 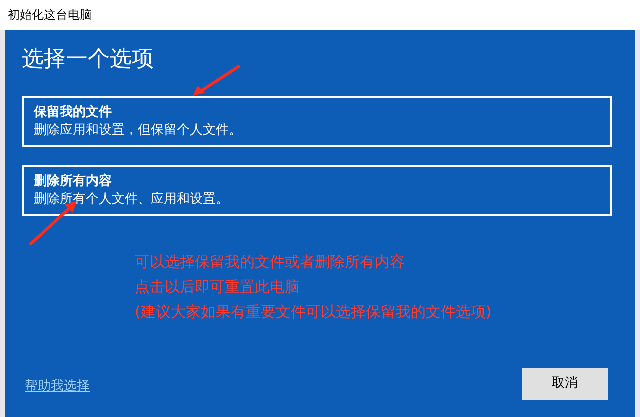 I want to click on window-title: 初始化这台电脑, so click(x=50, y=15).